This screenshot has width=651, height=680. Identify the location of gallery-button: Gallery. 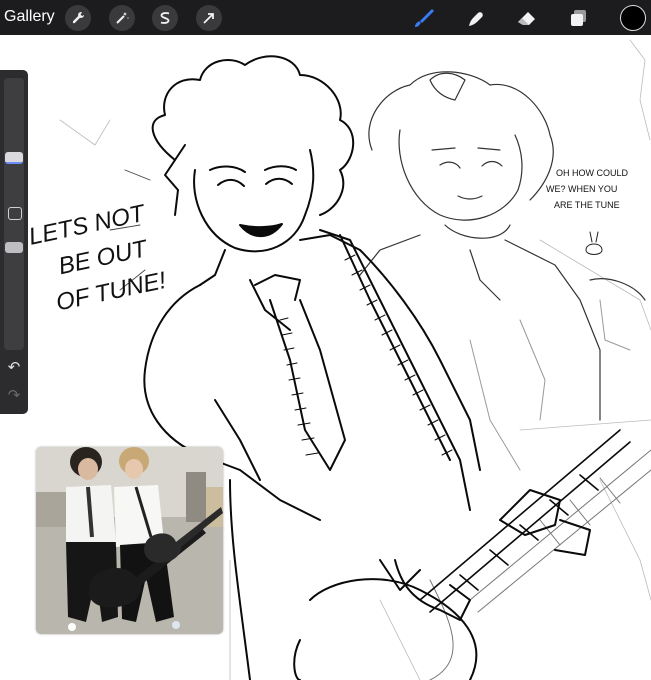
(29, 17).